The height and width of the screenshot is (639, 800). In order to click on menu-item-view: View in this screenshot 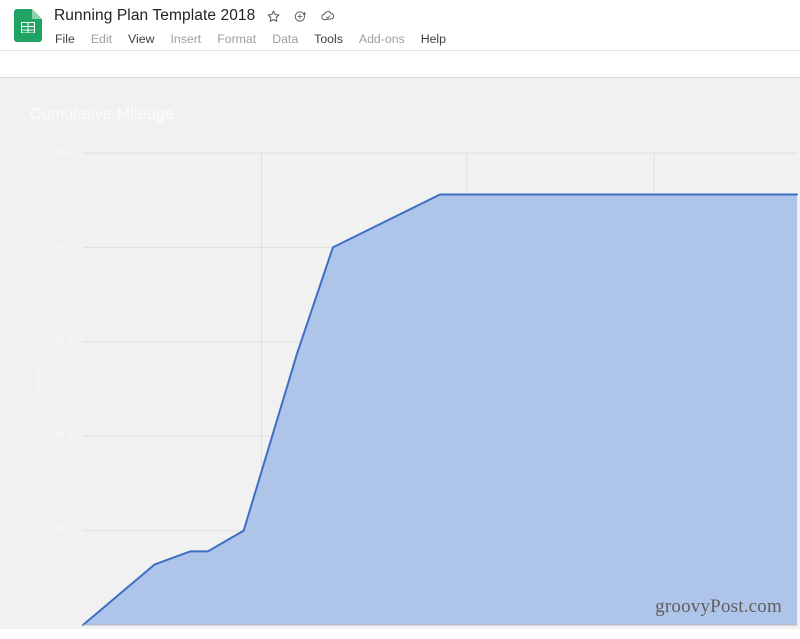, I will do `click(141, 39)`.